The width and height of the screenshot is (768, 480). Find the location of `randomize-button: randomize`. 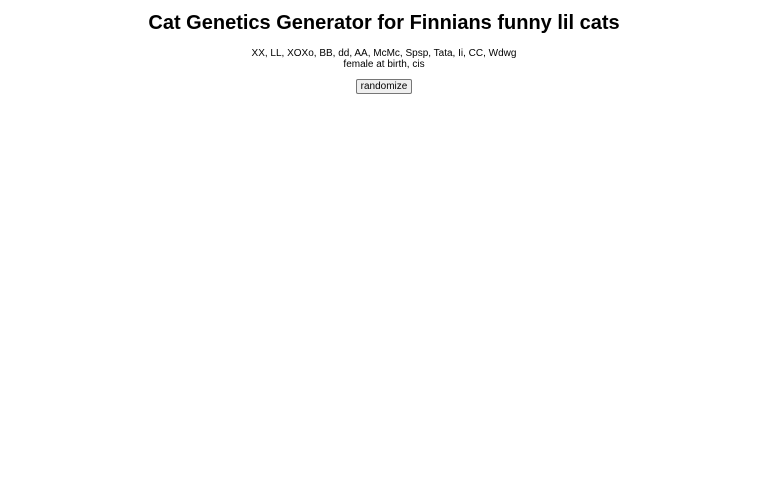

randomize-button: randomize is located at coordinates (384, 86).